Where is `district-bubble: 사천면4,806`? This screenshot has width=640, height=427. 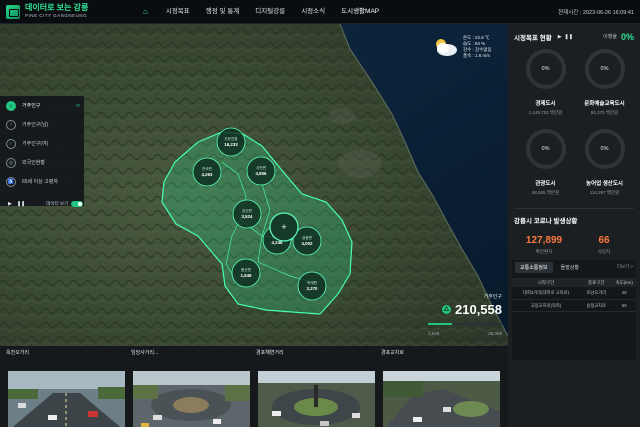
district-bubble: 사천면4,806 is located at coordinates (261, 171).